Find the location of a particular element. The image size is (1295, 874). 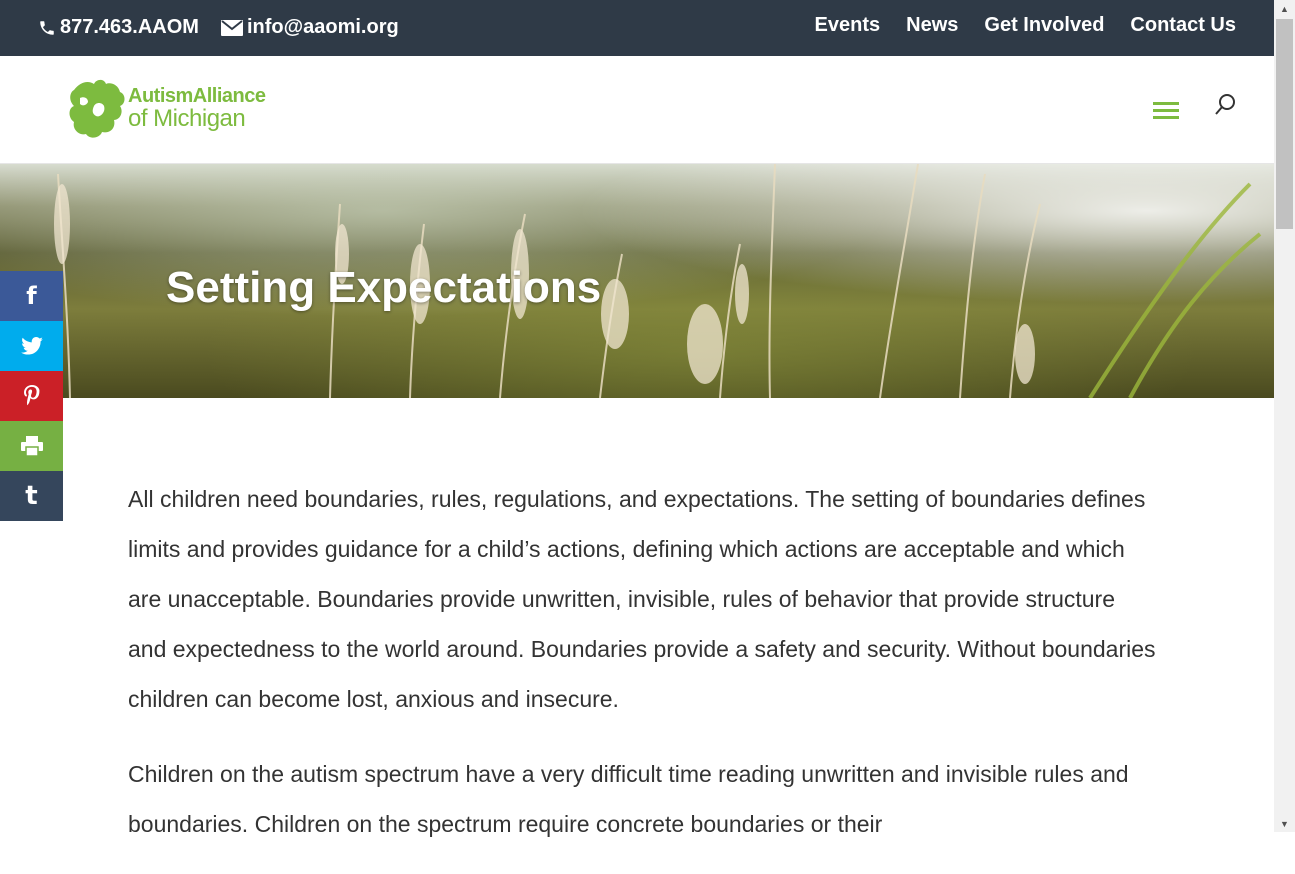

facebook-share-button: f is located at coordinates (31, 296).